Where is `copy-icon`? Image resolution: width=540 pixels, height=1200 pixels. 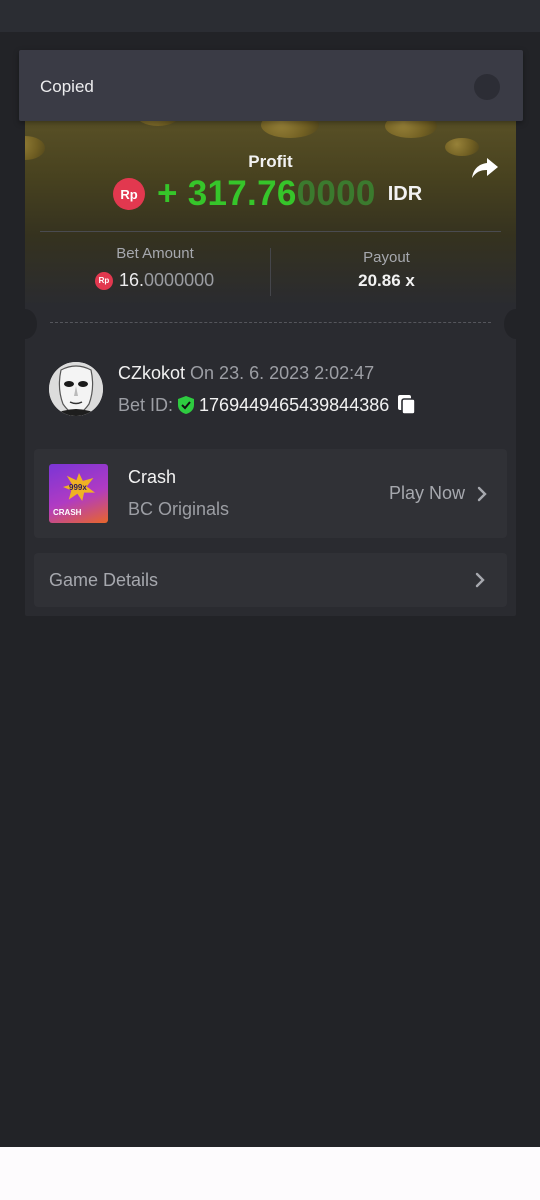
copy-icon is located at coordinates (407, 405).